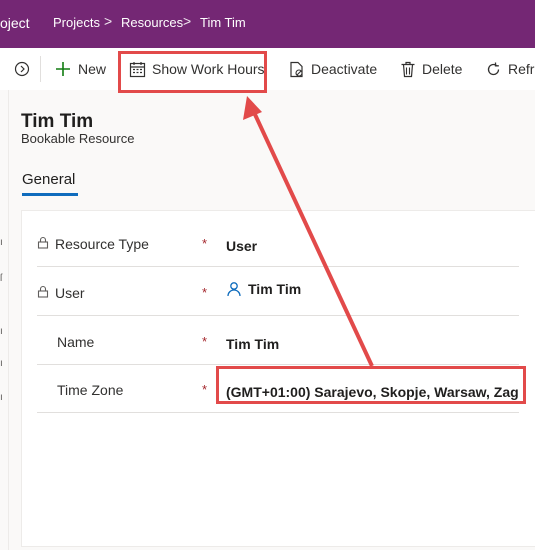 The width and height of the screenshot is (535, 550). I want to click on breadcrumb-current: Tim Tim, so click(223, 22).